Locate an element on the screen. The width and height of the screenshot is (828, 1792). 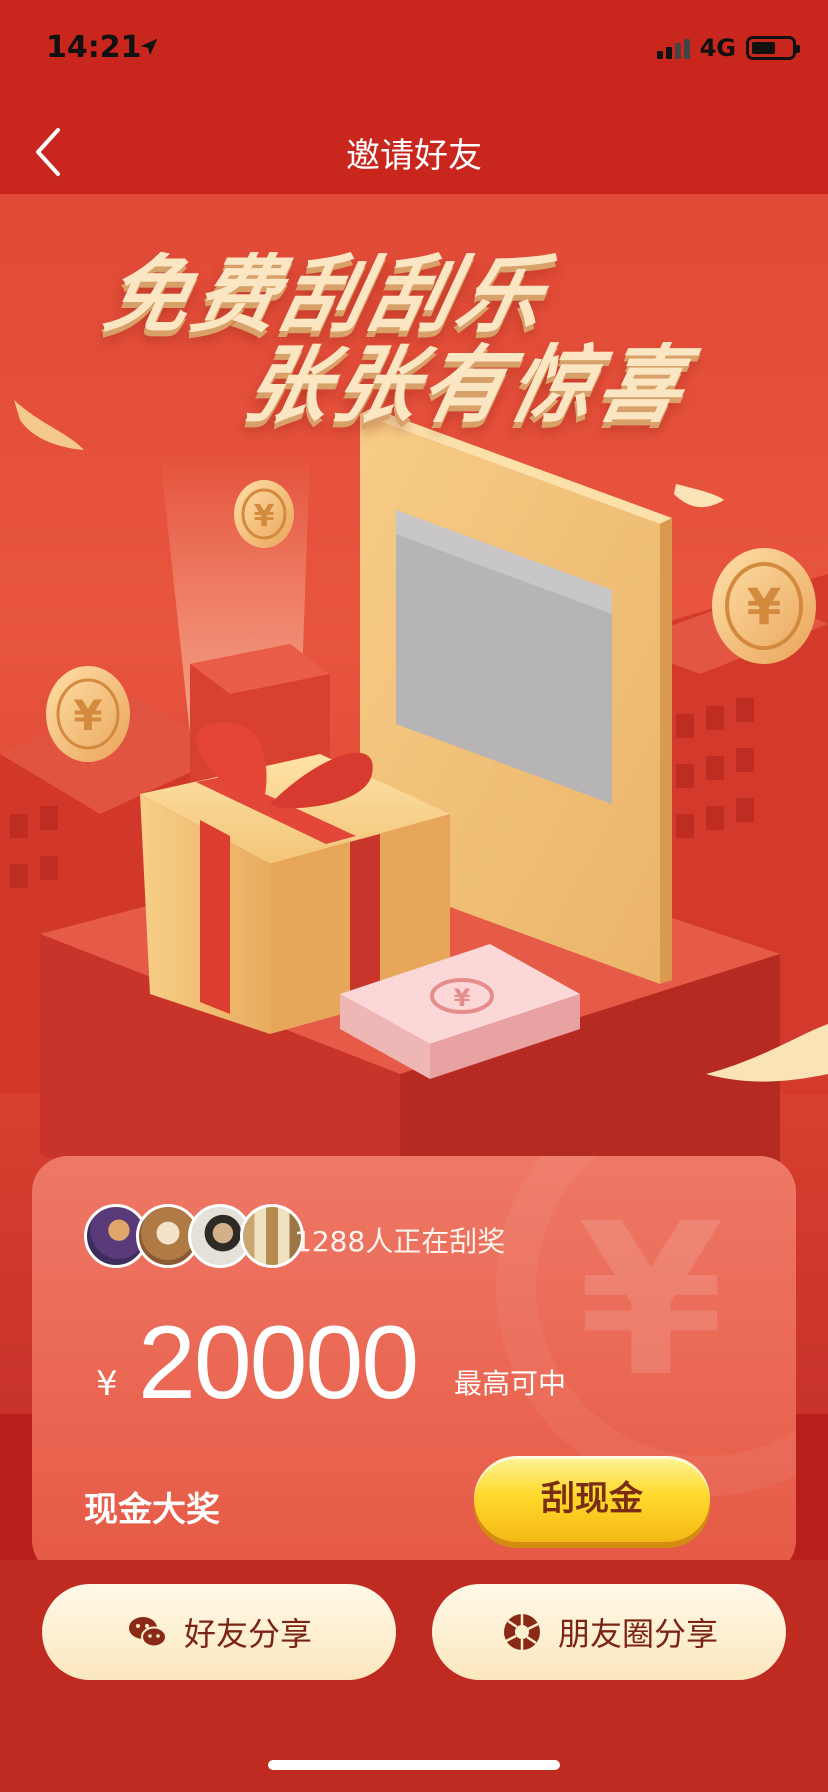
share-to-moments-button: 朋友圈分享 is located at coordinates (609, 1632).